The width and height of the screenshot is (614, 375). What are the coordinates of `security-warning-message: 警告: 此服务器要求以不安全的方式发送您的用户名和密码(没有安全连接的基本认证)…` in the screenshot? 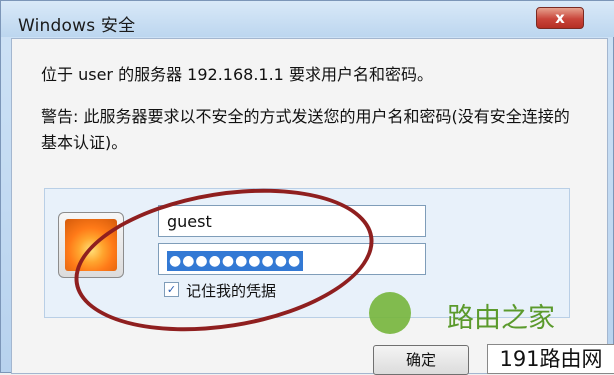 It's located at (305, 129).